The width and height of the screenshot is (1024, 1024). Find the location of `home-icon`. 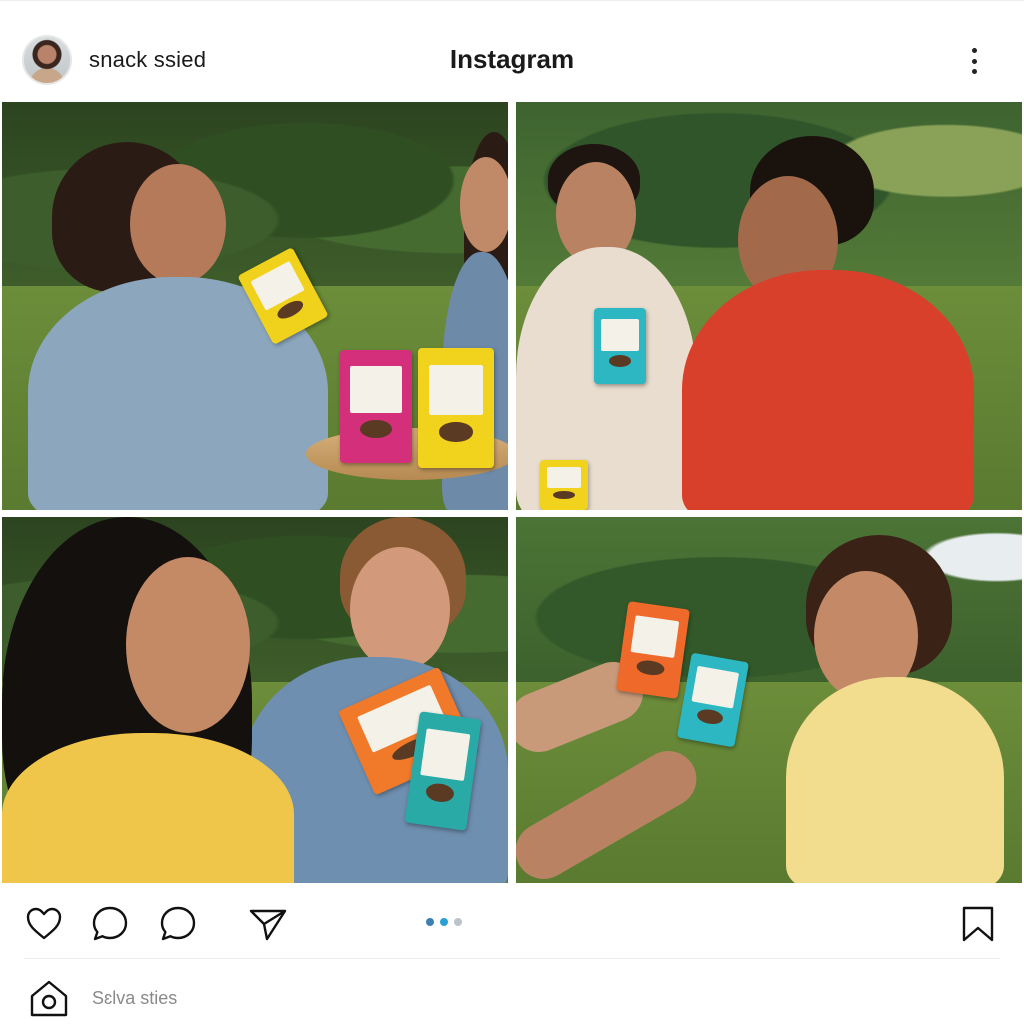

home-icon is located at coordinates (49, 998).